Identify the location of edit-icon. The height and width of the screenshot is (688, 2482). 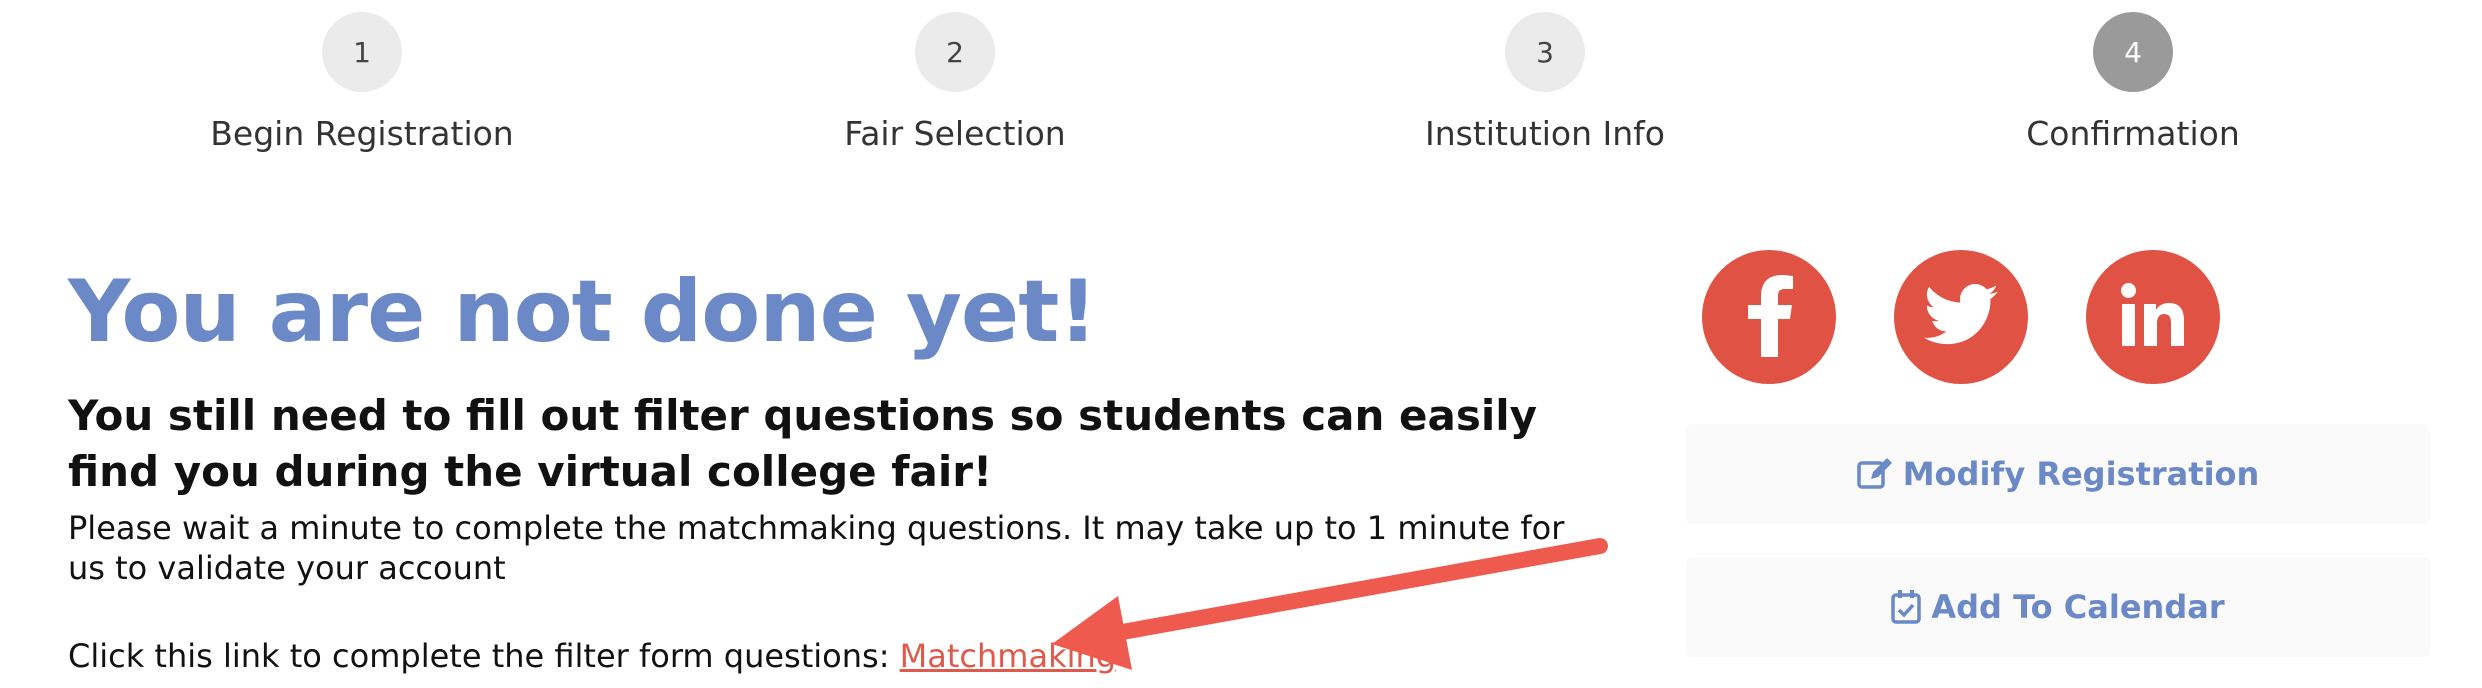
(1874, 474).